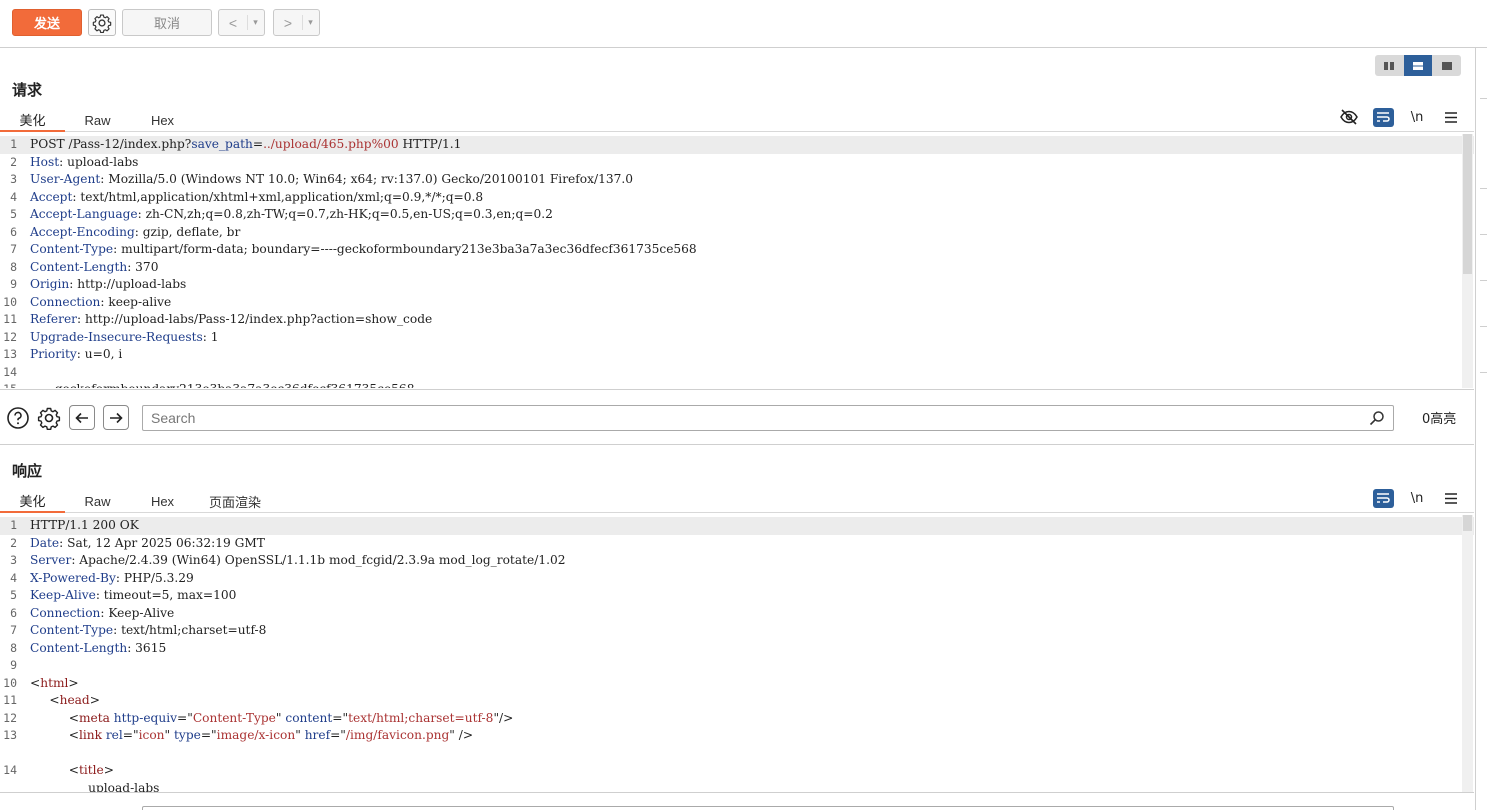  I want to click on code-line: 2 Host: upload-labs, so click(737, 163).